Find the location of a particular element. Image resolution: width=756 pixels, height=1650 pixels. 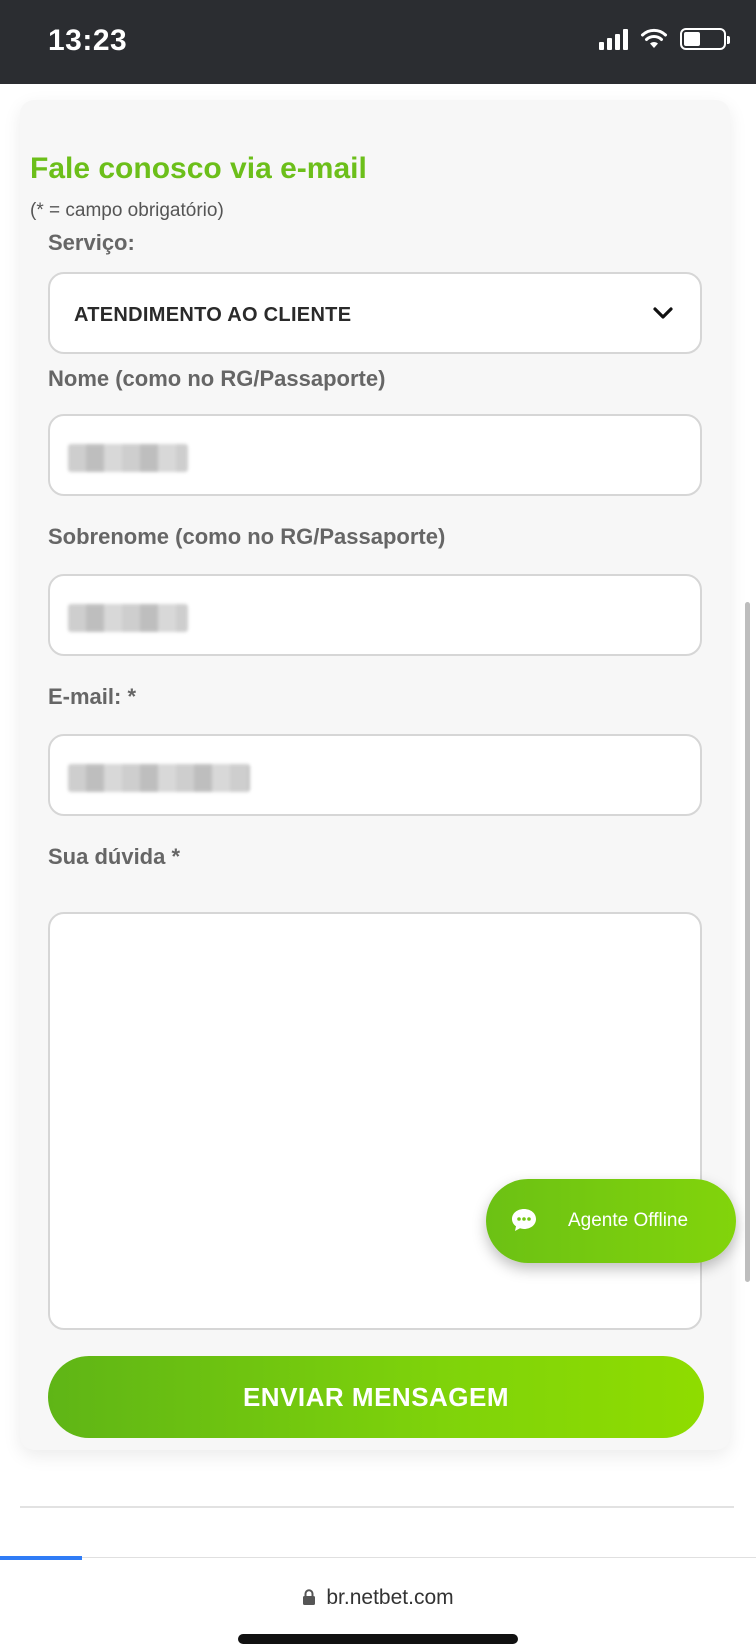

status-time: 13:23 is located at coordinates (88, 40).